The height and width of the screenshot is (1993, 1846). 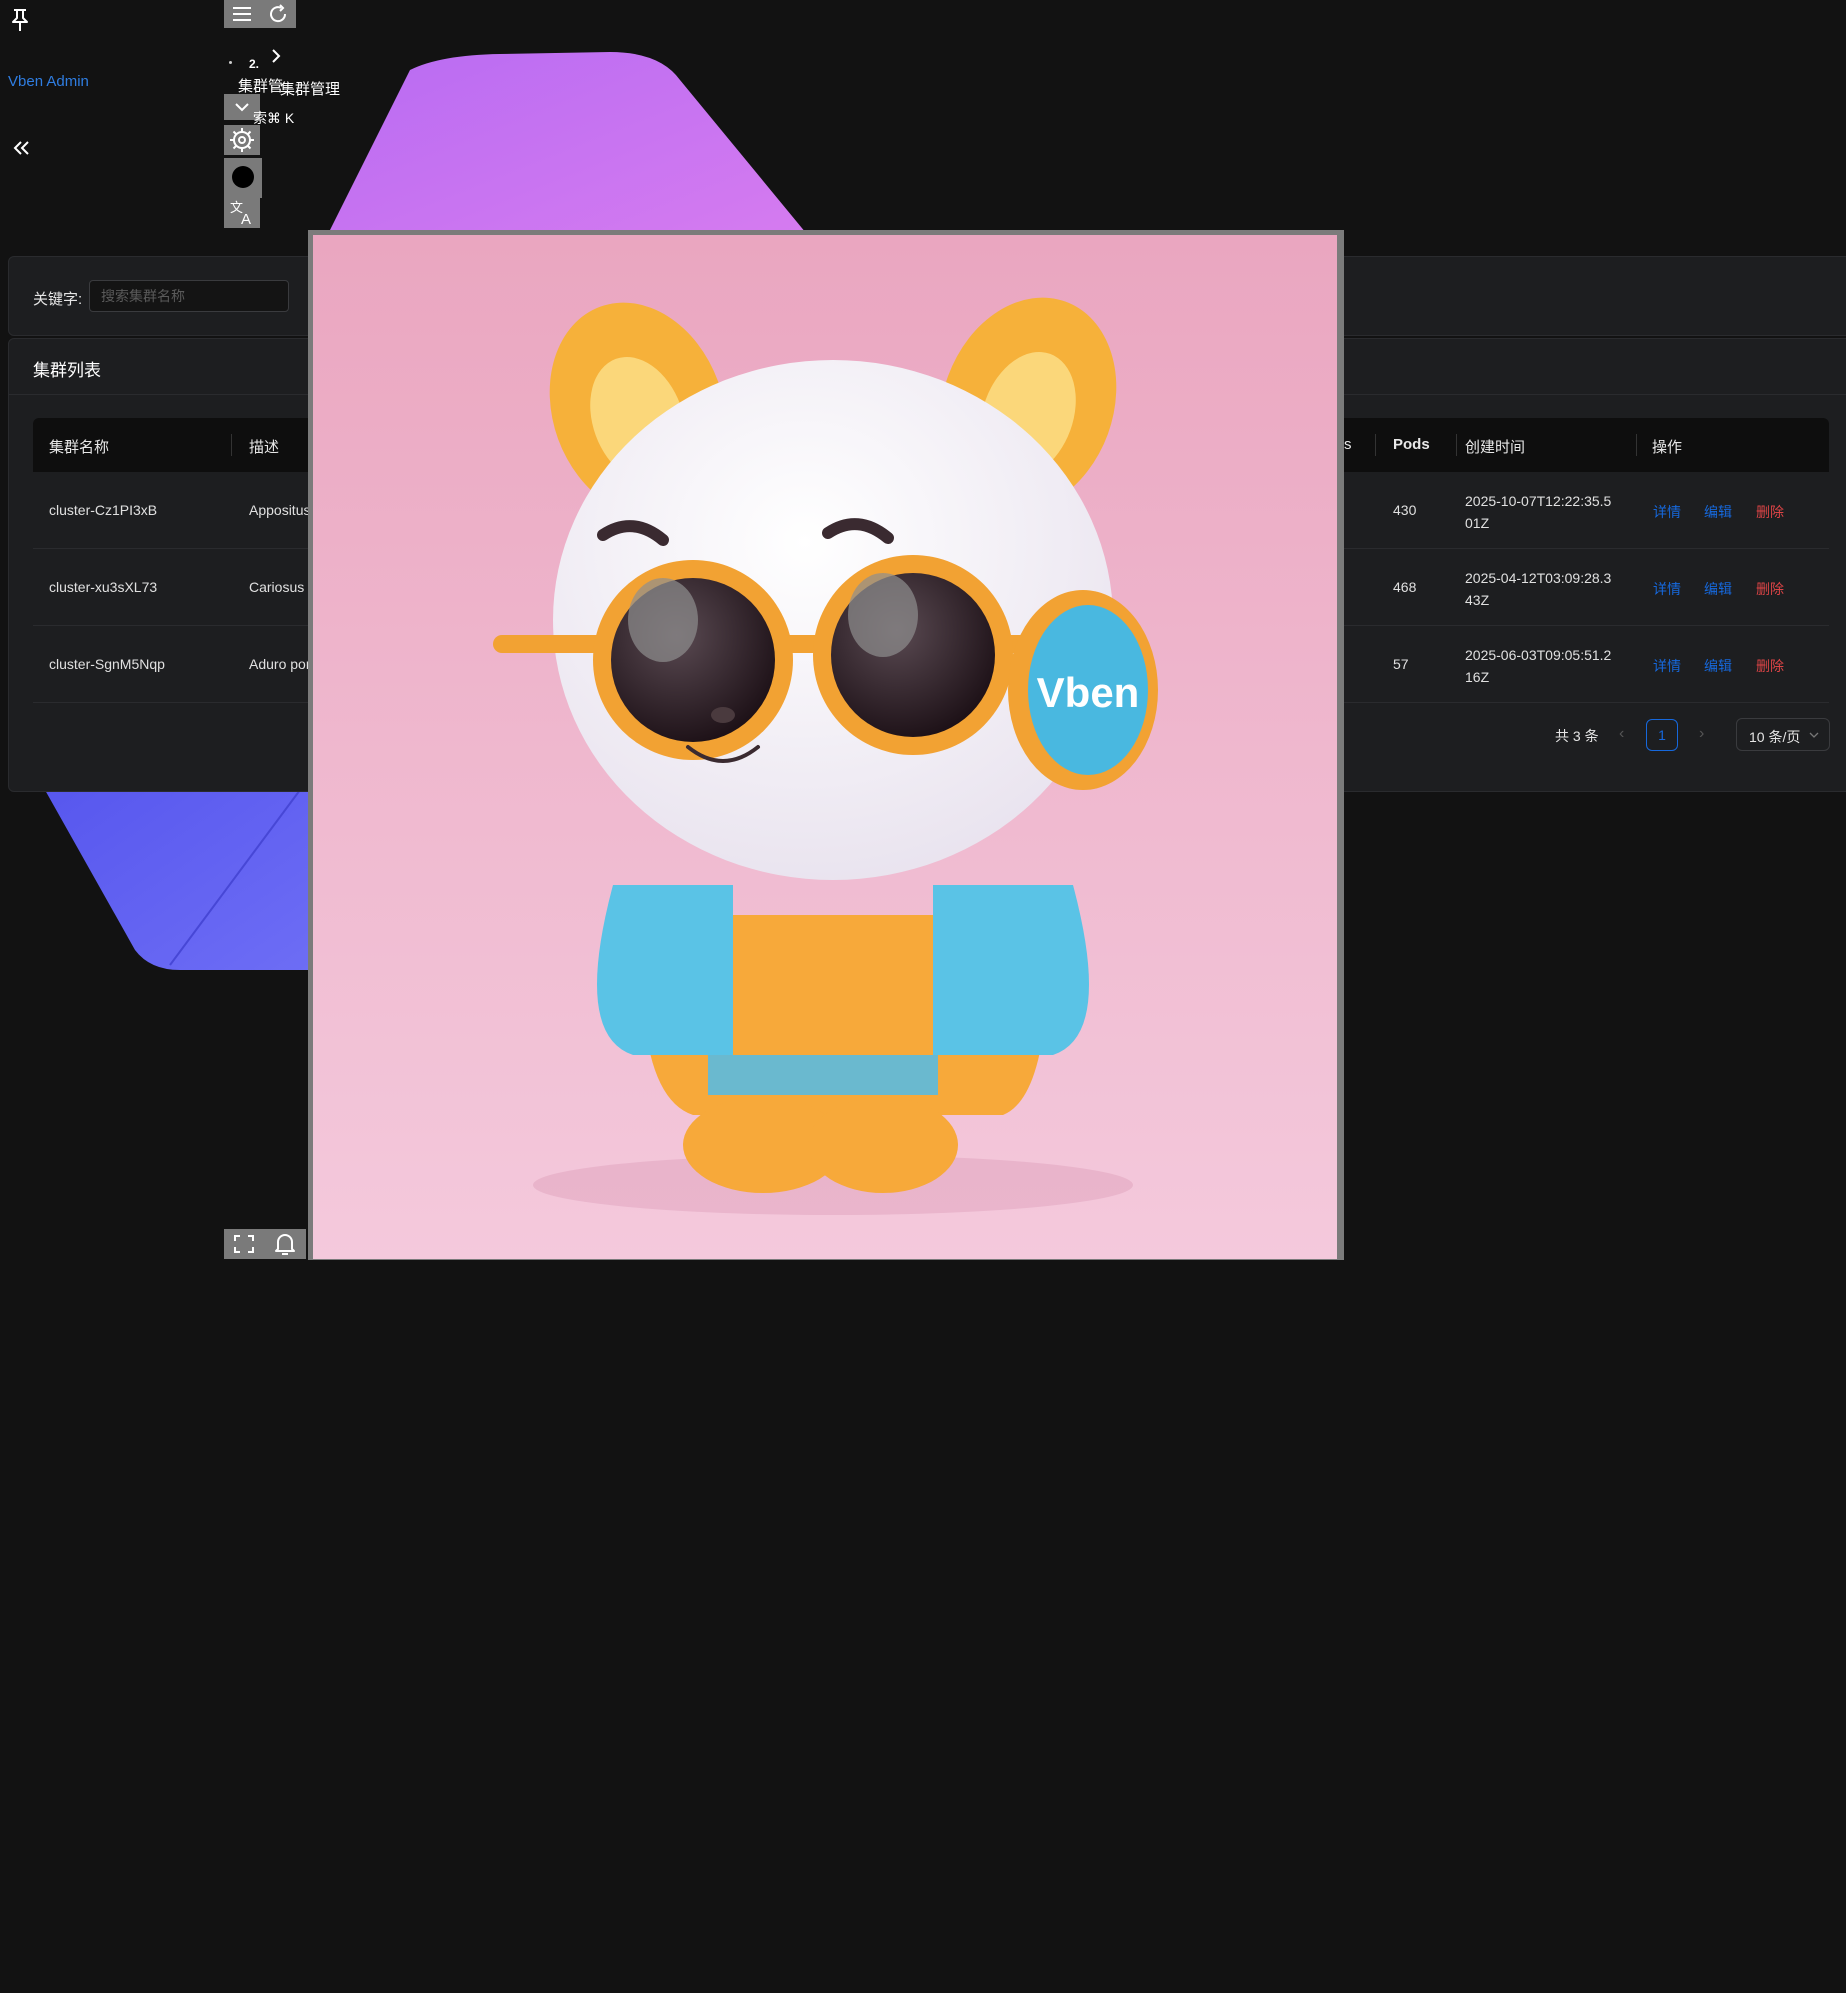 What do you see at coordinates (1621, 734) in the screenshot?
I see `pagination-prev-icon: ‹` at bounding box center [1621, 734].